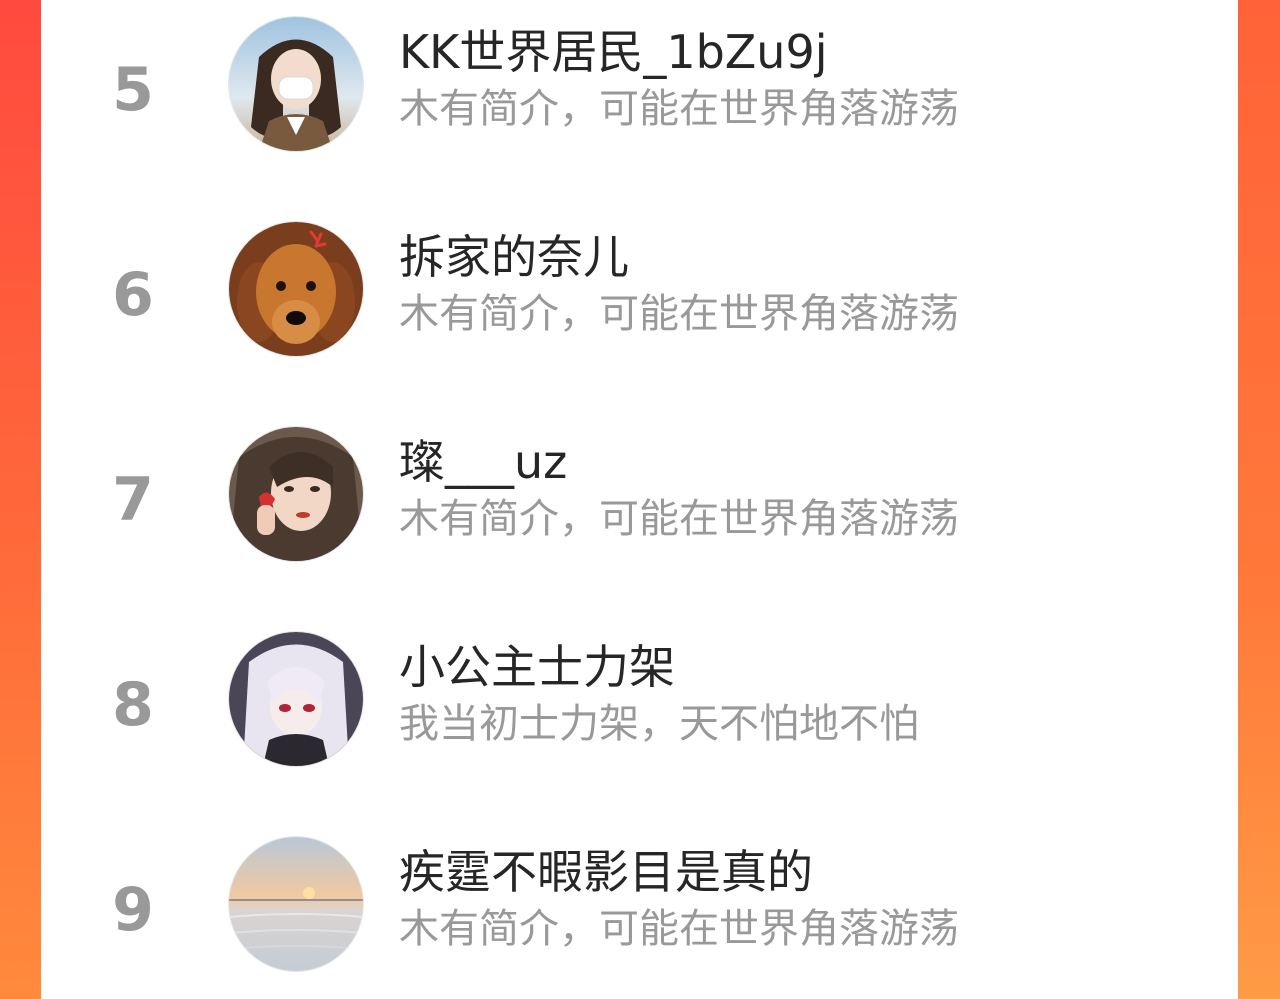 The image size is (1280, 999). I want to click on girl-with-mask-avatar-icon, so click(296, 84).